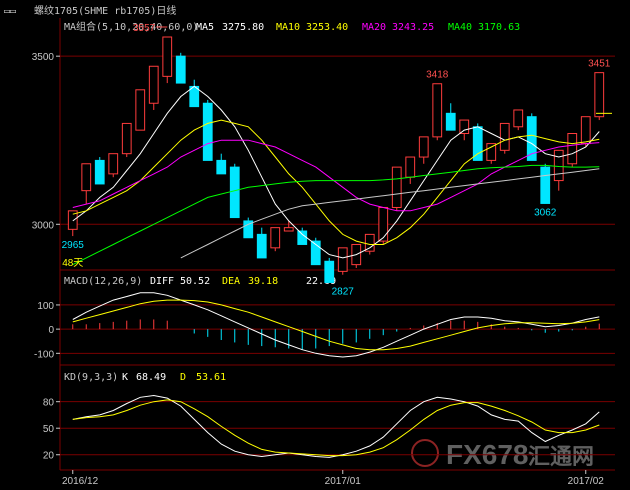  What do you see at coordinates (263, 281) in the screenshot?
I see `macd-dea-value: 39.18` at bounding box center [263, 281].